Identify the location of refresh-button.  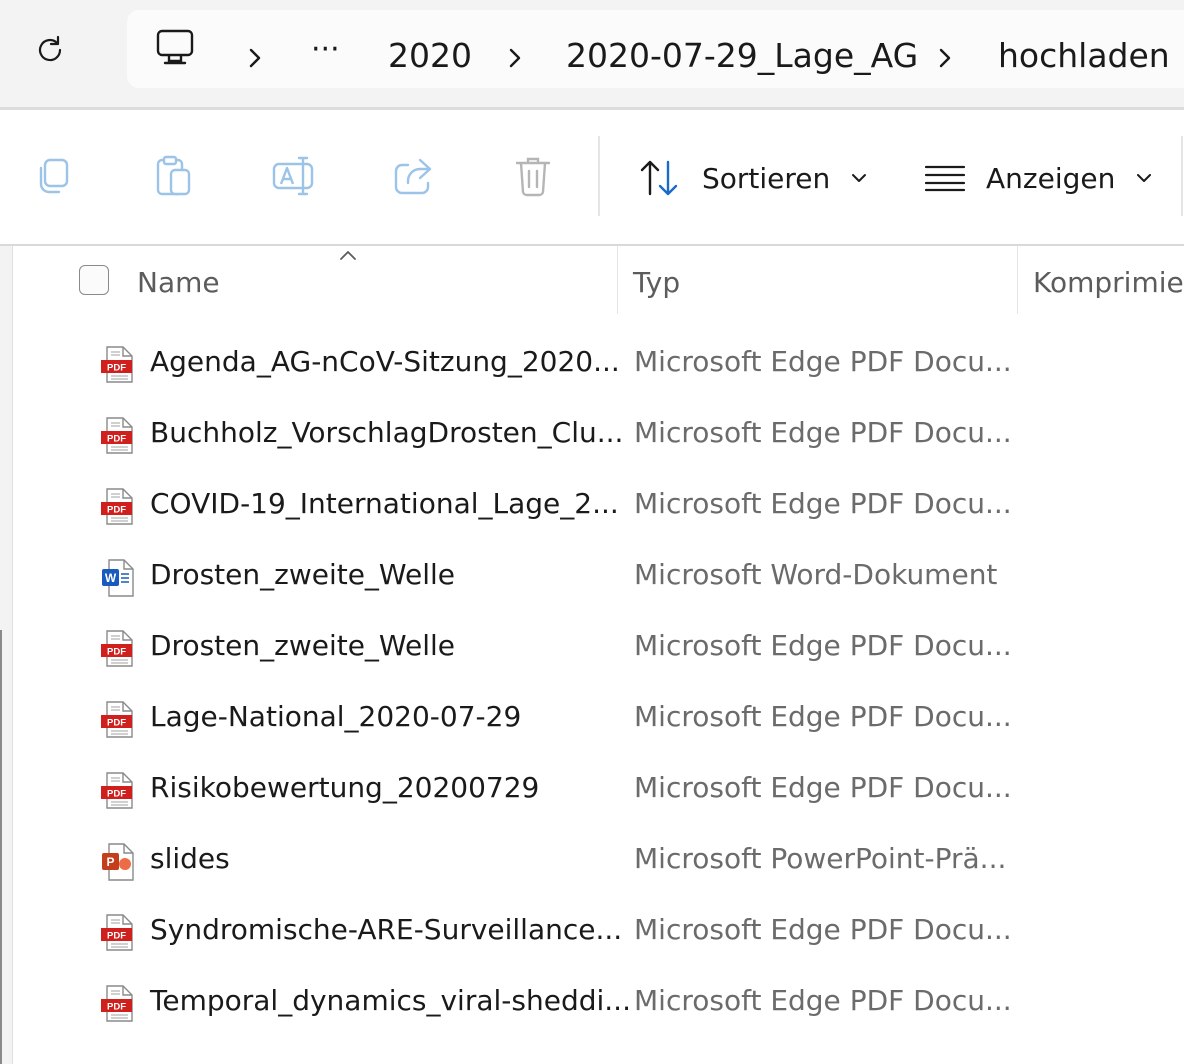
(50, 50).